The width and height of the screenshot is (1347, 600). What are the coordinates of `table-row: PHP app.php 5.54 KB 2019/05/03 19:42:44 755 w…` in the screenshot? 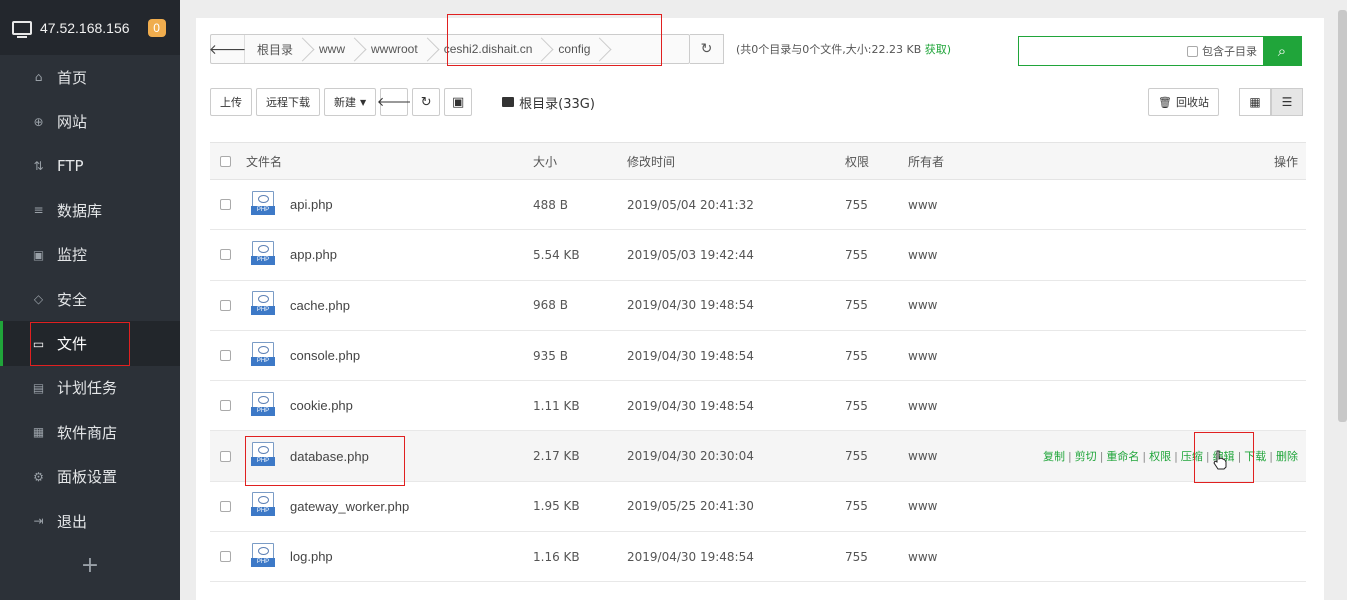 It's located at (758, 255).